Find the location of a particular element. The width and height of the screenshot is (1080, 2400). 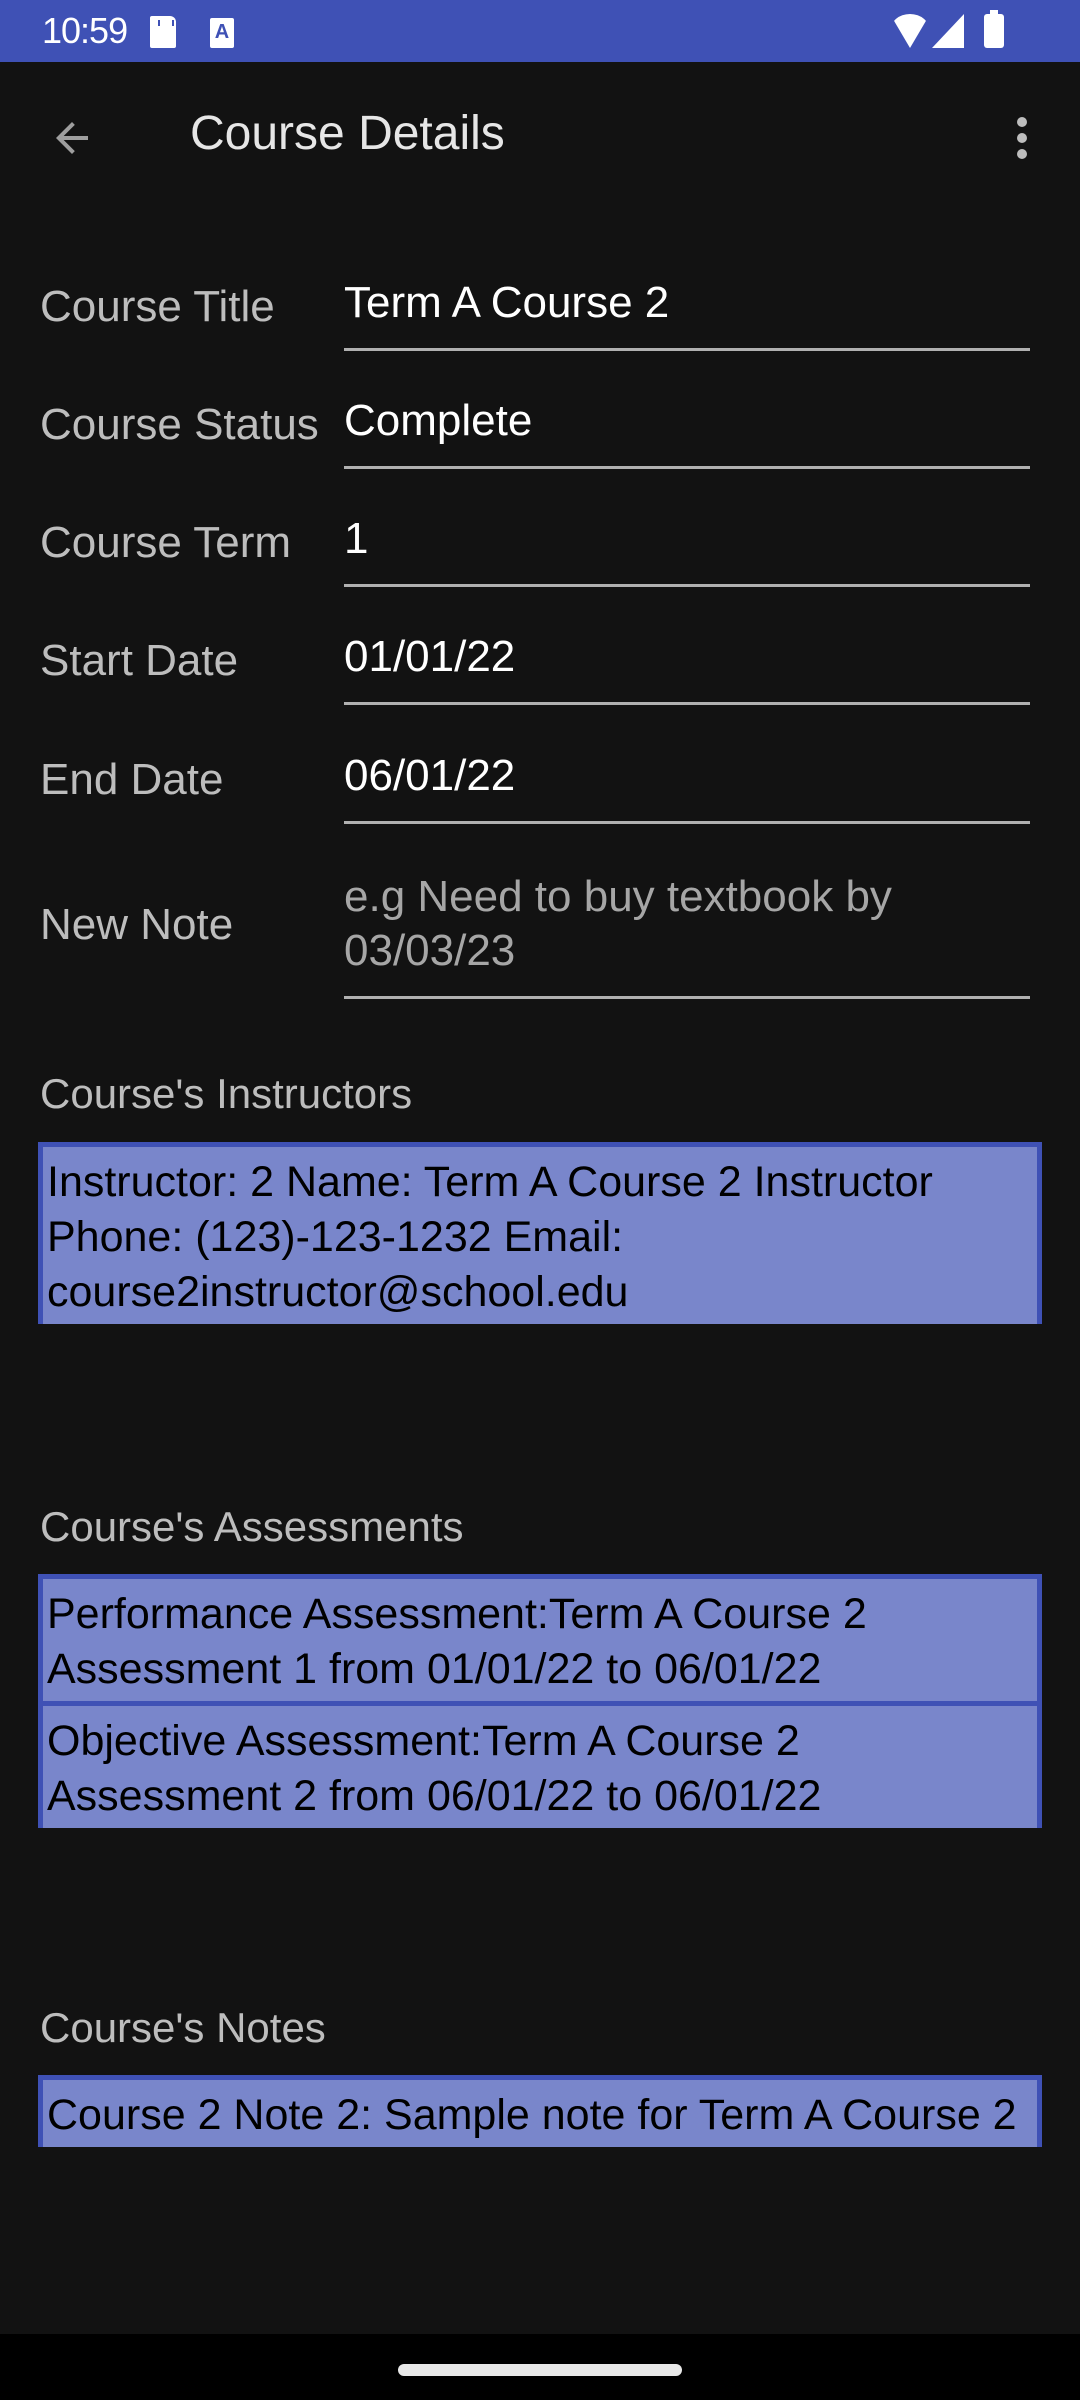

back-button is located at coordinates (72, 138).